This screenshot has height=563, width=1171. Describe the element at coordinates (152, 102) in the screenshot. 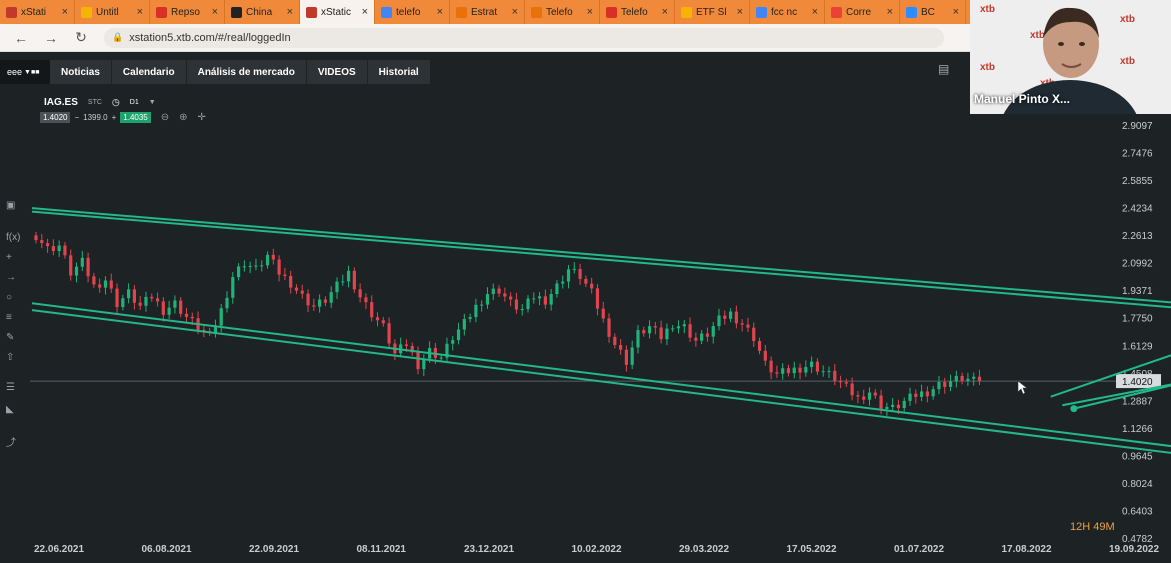

I see `chevron-down-icon: ▼` at that location.